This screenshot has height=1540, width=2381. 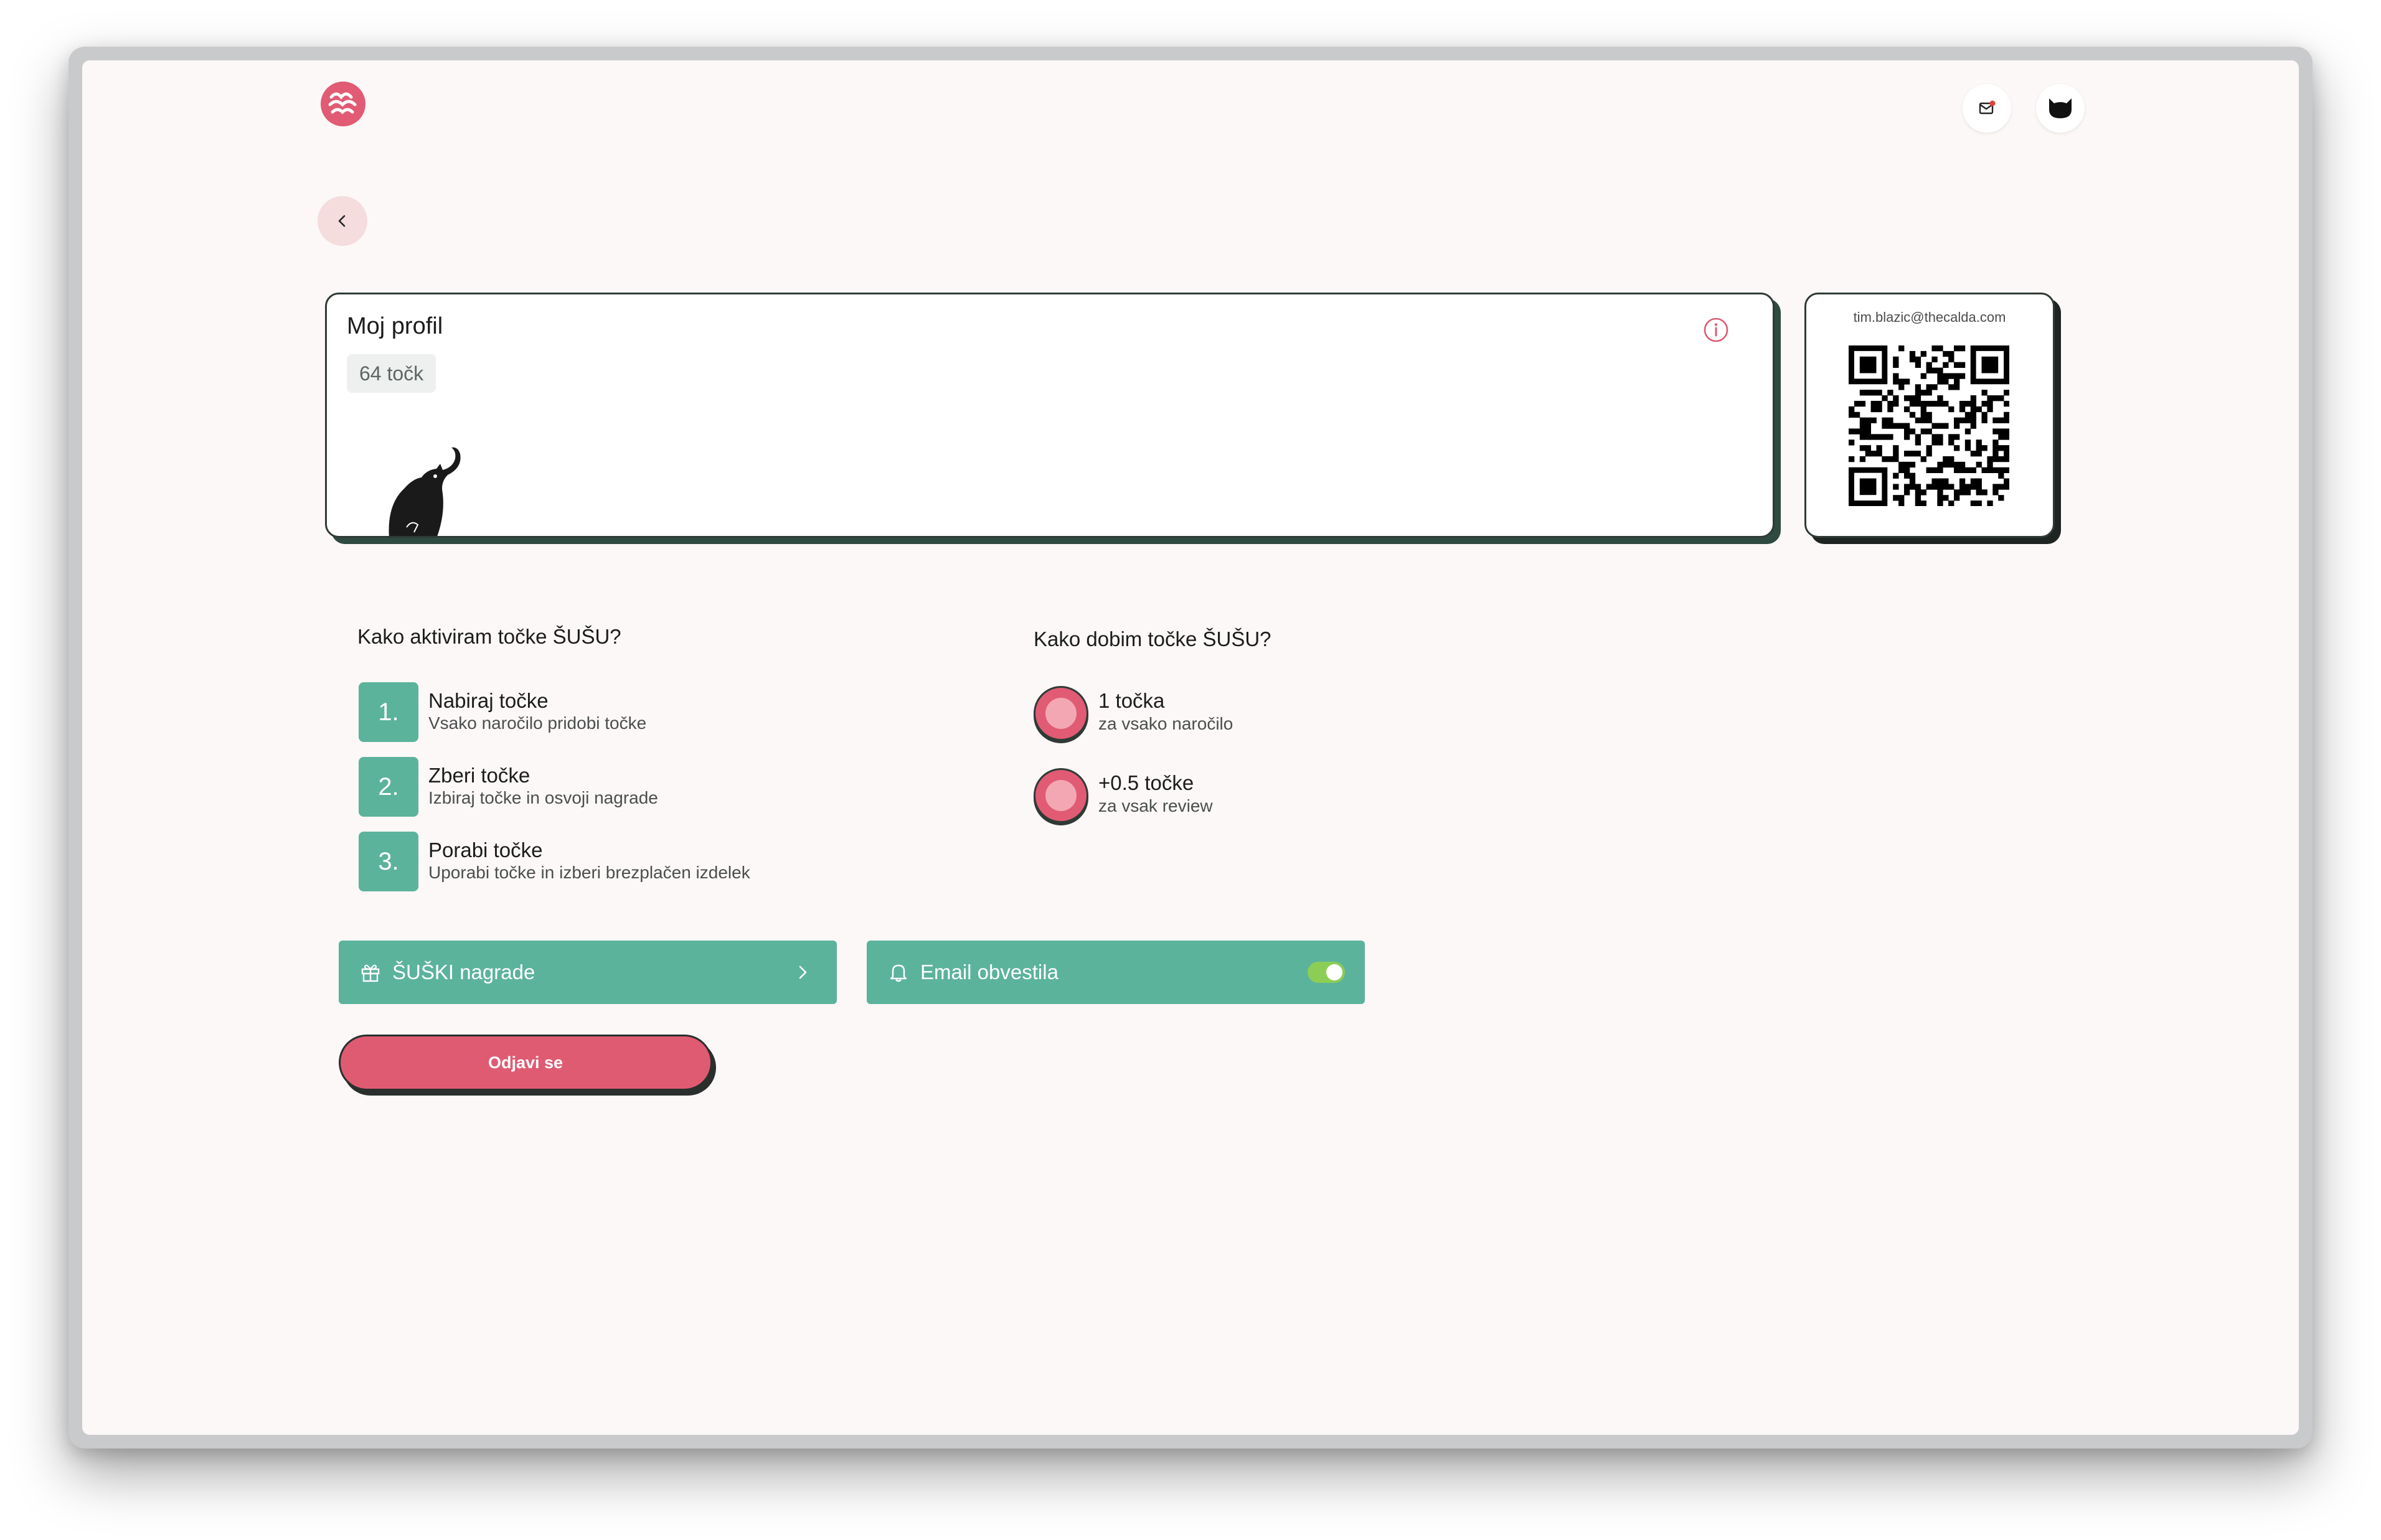 I want to click on step-title: Porabi točke, so click(x=485, y=850).